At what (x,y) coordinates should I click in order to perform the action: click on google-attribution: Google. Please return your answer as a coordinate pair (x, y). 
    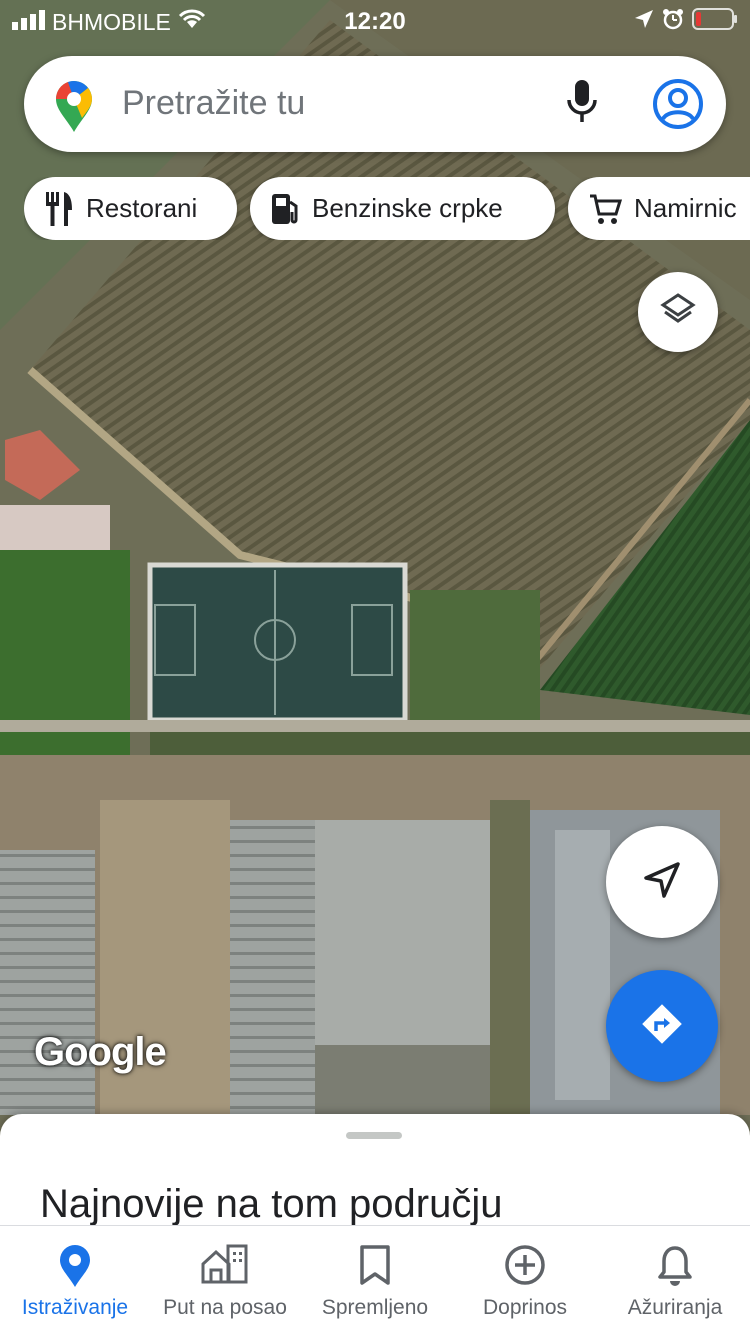
    Looking at the image, I should click on (100, 1052).